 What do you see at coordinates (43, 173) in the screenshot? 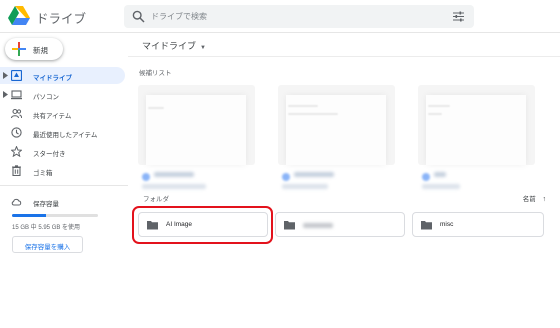
I see `sidebar-item-label: ゴミ箱` at bounding box center [43, 173].